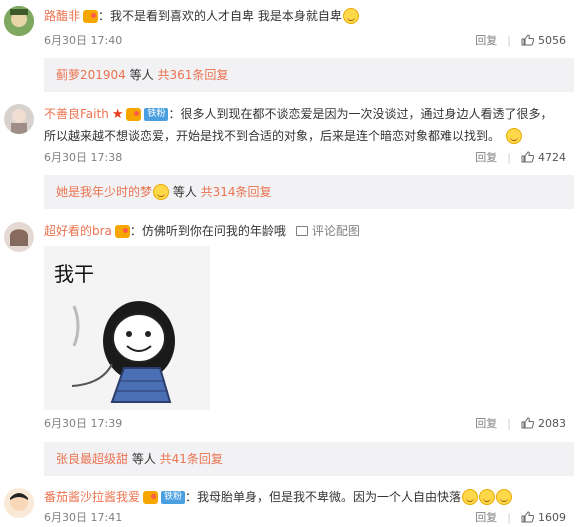  What do you see at coordinates (78, 231) in the screenshot?
I see `username-link: 超好看的bra` at bounding box center [78, 231].